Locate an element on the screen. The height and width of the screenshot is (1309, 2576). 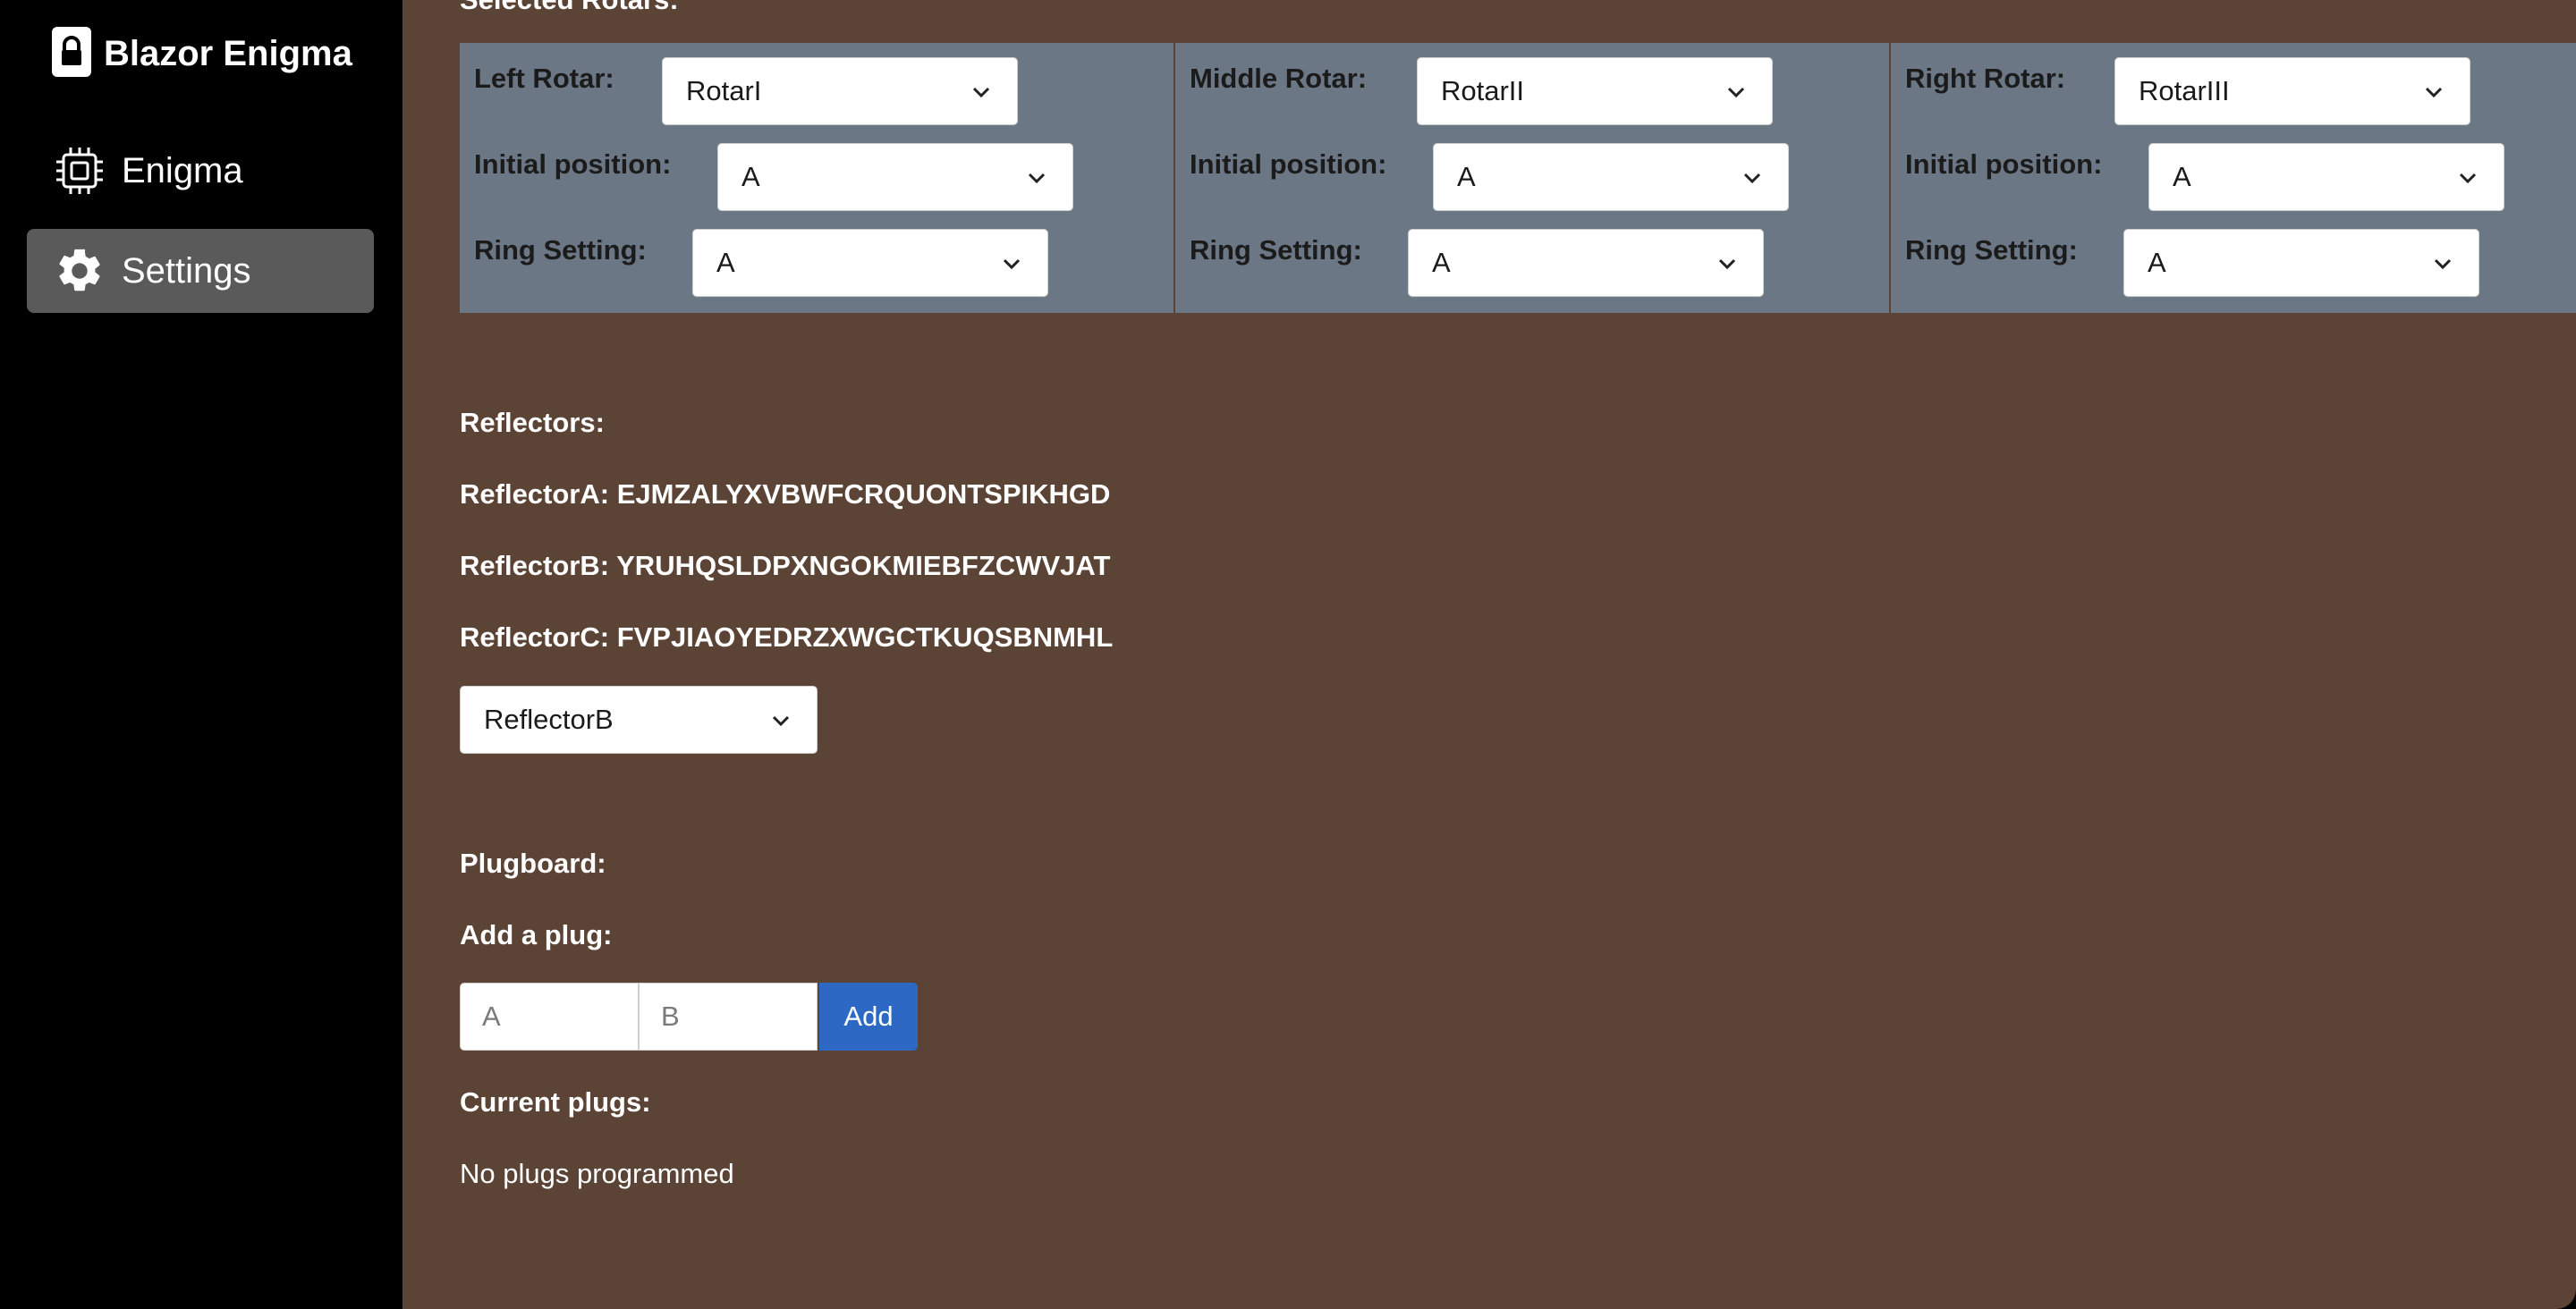
rotor-select-right: RotarIII is located at coordinates (2292, 91).